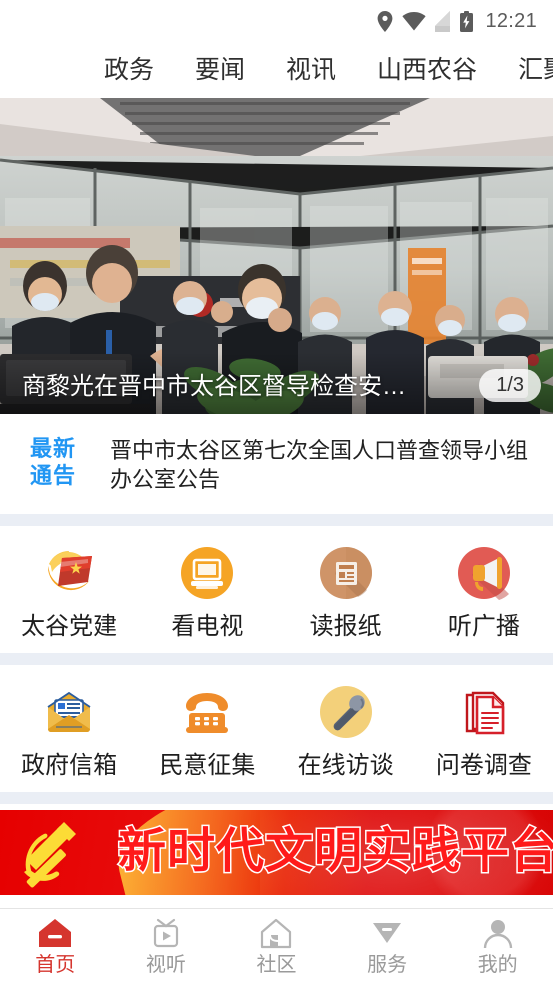 The height and width of the screenshot is (983, 553). Describe the element at coordinates (276, 965) in the screenshot. I see `bottomnav-label-community: 社区` at that location.